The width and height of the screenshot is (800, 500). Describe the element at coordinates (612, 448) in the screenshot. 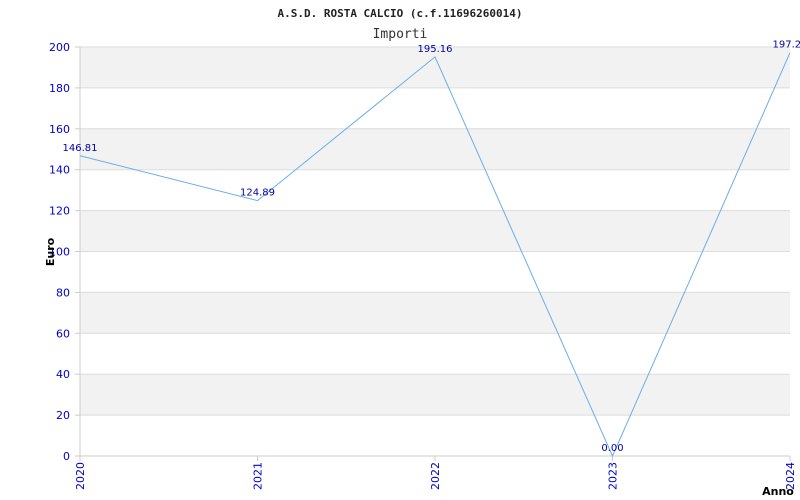

I see `data-label: 0.00` at that location.